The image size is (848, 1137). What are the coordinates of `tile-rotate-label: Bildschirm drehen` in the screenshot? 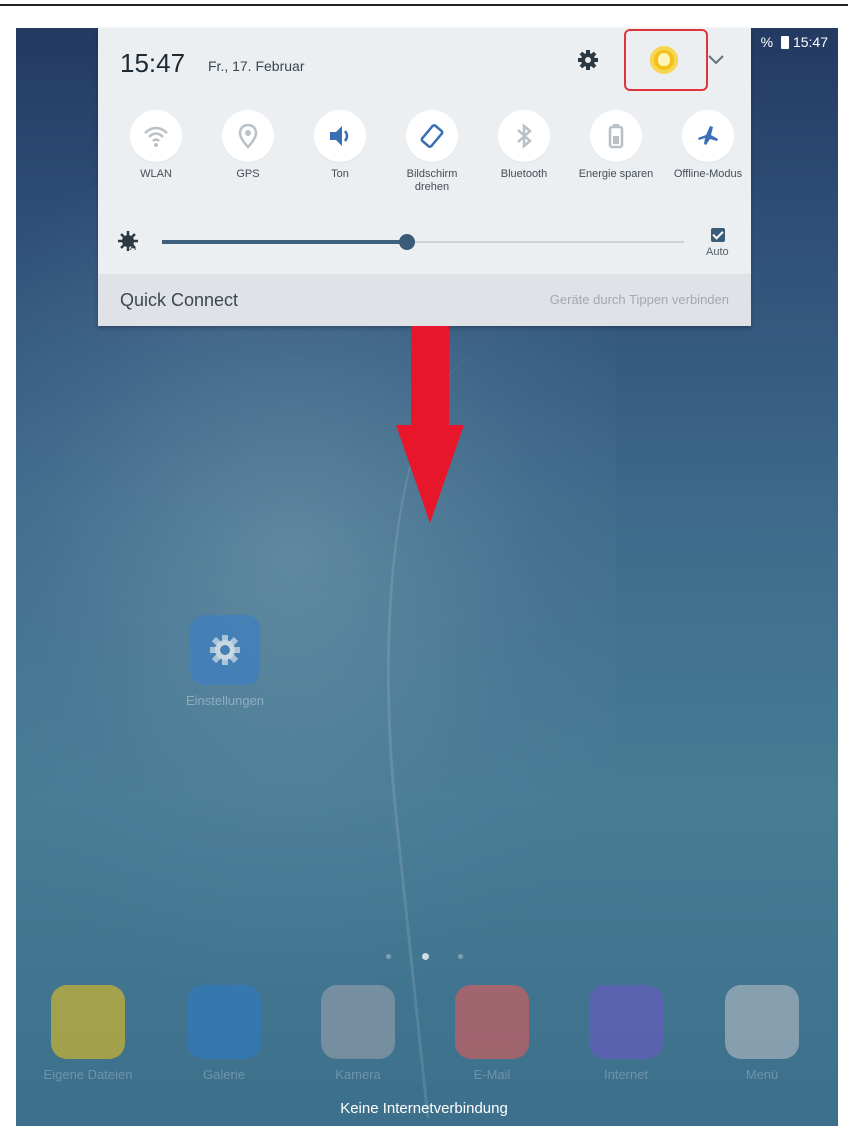 It's located at (432, 180).